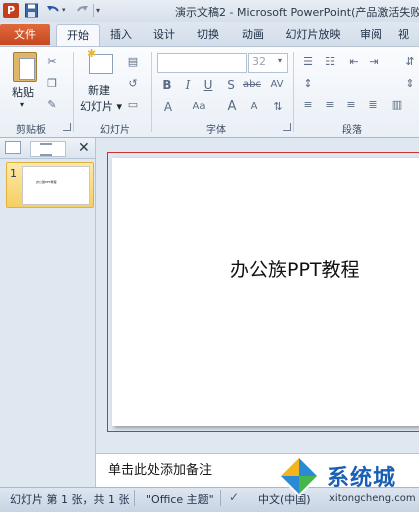 The height and width of the screenshot is (512, 419). I want to click on spell-check-icon: ✓, so click(234, 497).